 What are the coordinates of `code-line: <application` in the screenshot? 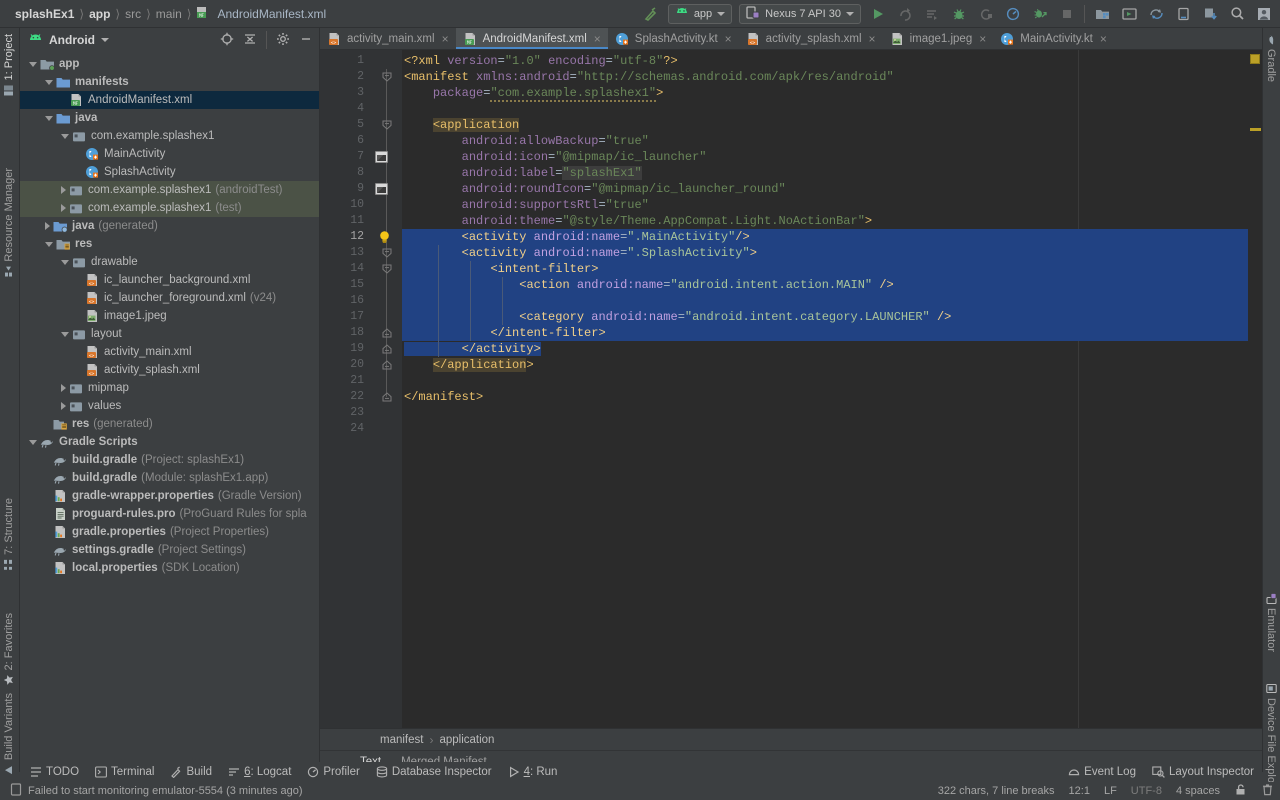 It's located at (832, 125).